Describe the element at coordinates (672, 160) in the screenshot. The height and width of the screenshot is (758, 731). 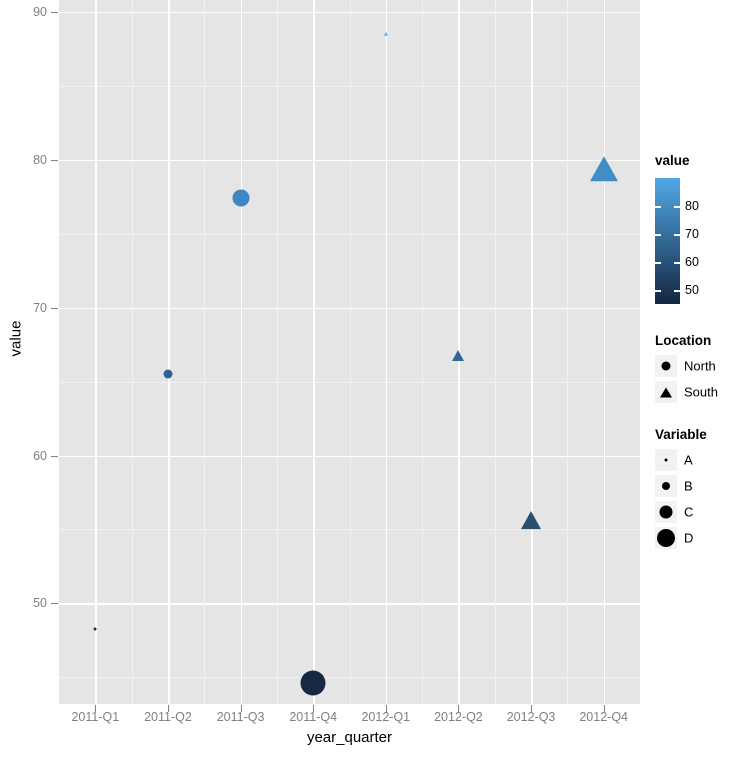
I see `colorbar-legend-title: value` at that location.